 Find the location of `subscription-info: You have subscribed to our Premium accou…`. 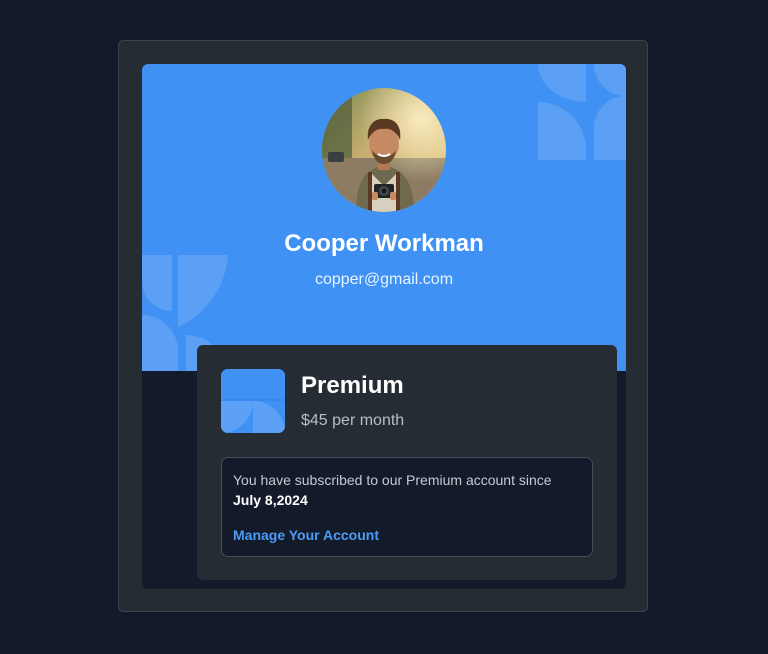

subscription-info: You have subscribed to our Premium accou… is located at coordinates (407, 507).